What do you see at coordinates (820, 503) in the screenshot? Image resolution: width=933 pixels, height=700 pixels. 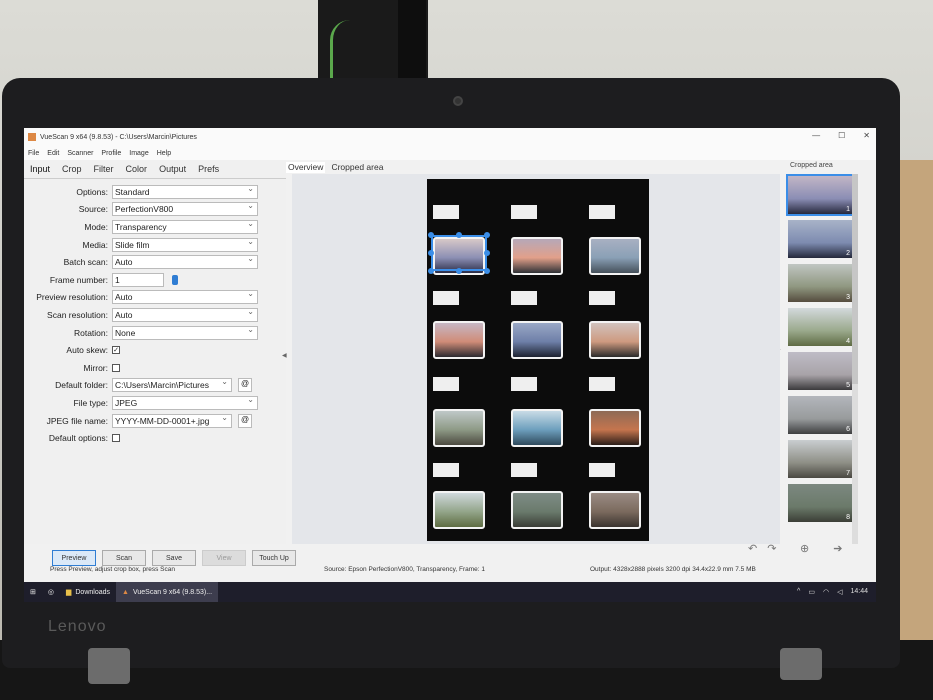 I see `thumbnail-item: 8` at bounding box center [820, 503].